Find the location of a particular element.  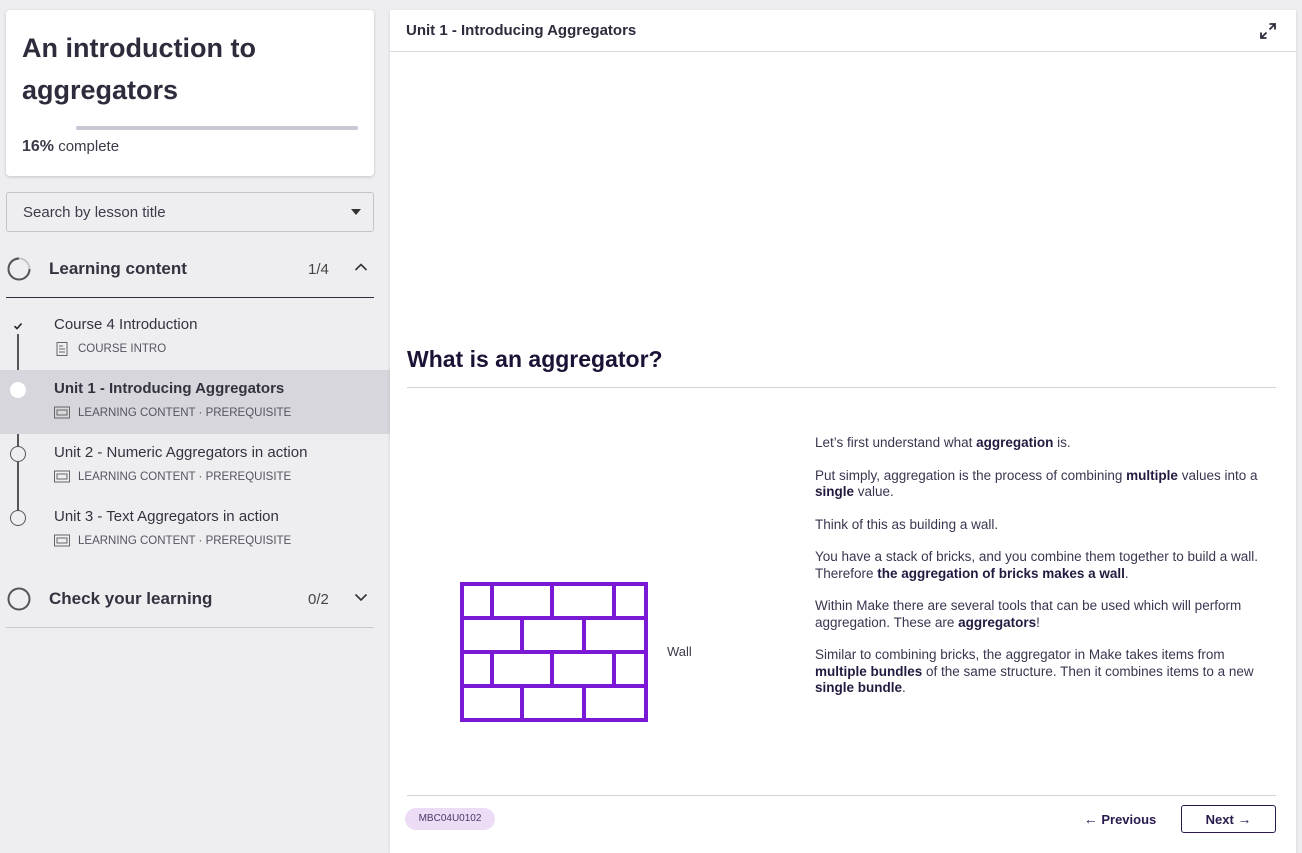

paragraph-text: value. is located at coordinates (874, 491).